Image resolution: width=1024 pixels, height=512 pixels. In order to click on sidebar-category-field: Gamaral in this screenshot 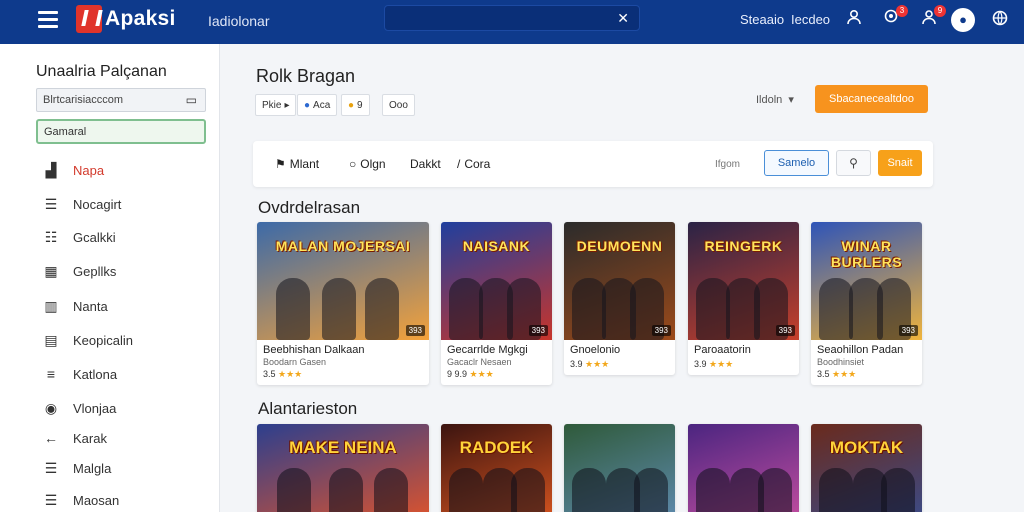, I will do `click(121, 131)`.